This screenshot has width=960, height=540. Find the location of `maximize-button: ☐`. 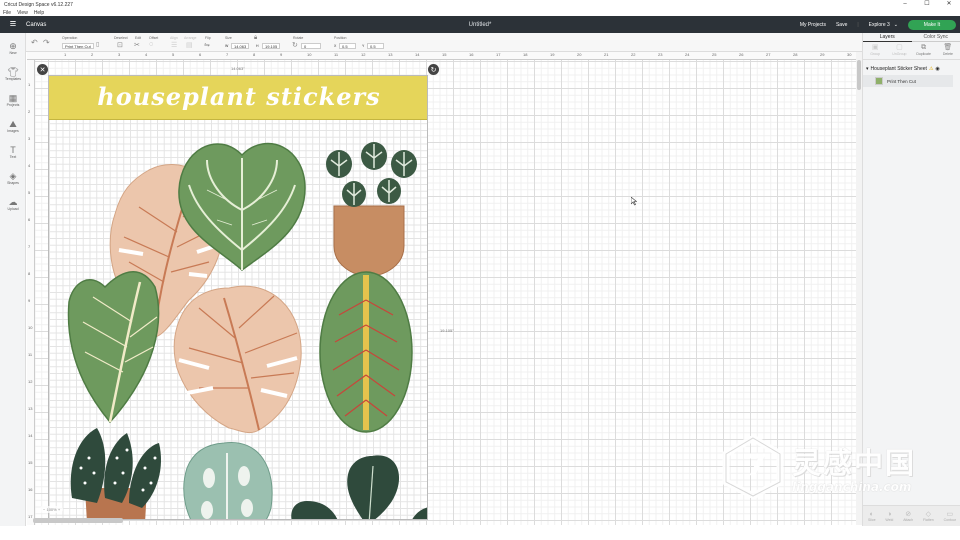

maximize-button: ☐ is located at coordinates (927, 4).